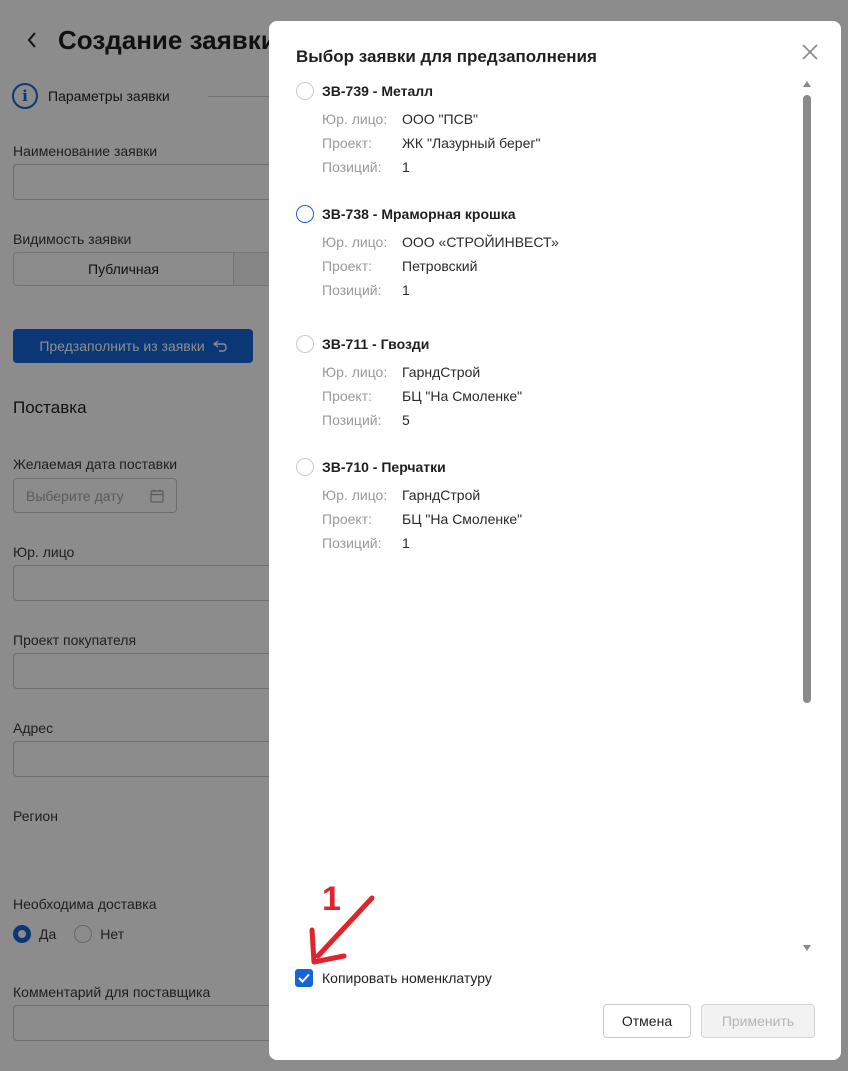 This screenshot has height=1071, width=848. What do you see at coordinates (810, 52) in the screenshot?
I see `close-icon` at bounding box center [810, 52].